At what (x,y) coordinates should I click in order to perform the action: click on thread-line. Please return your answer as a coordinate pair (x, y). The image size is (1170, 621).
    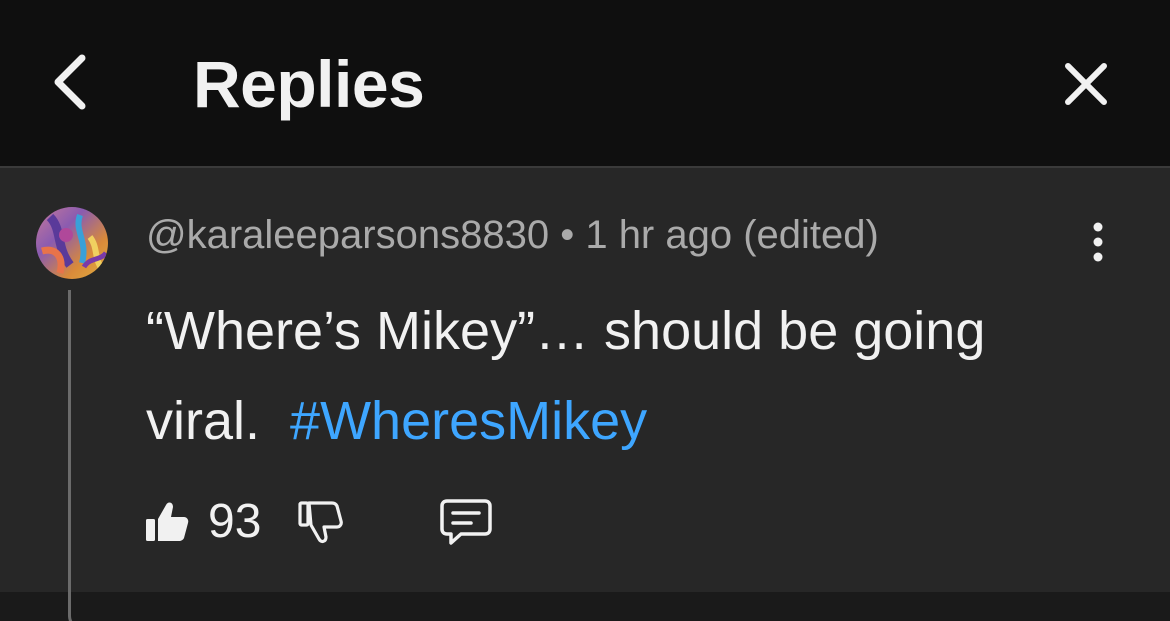
    Looking at the image, I should click on (76, 455).